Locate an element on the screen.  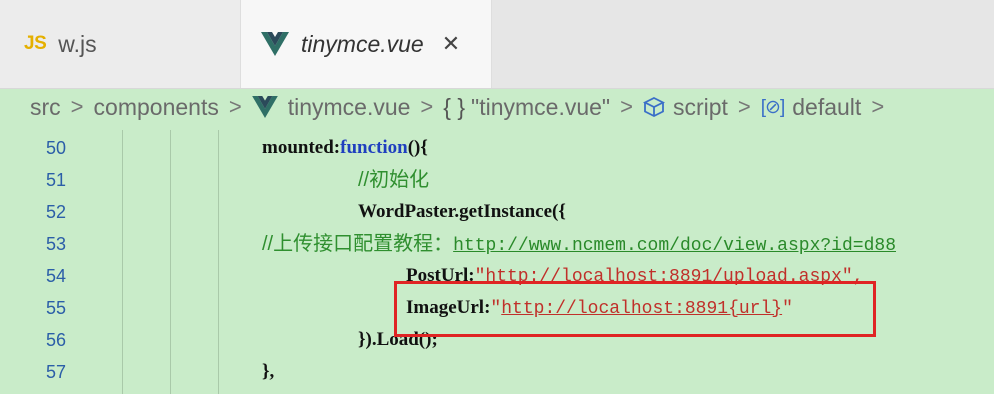
line-number: 57 is located at coordinates (55, 372).